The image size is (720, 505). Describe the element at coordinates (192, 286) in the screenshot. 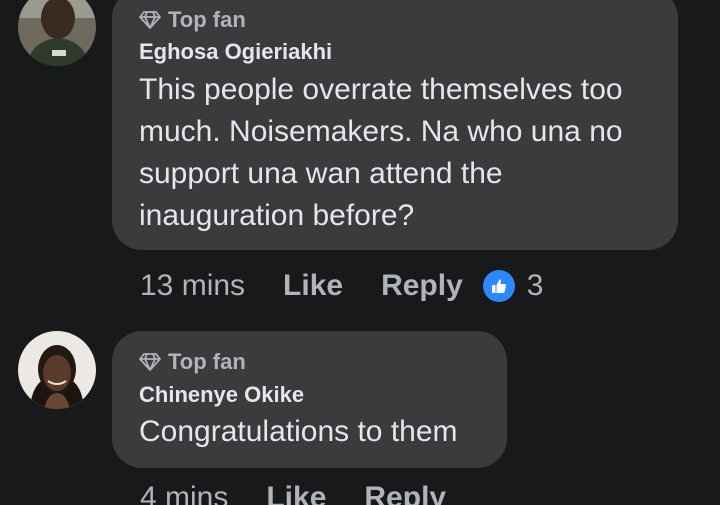

I see `comment-timestamp: 13 mins` at that location.